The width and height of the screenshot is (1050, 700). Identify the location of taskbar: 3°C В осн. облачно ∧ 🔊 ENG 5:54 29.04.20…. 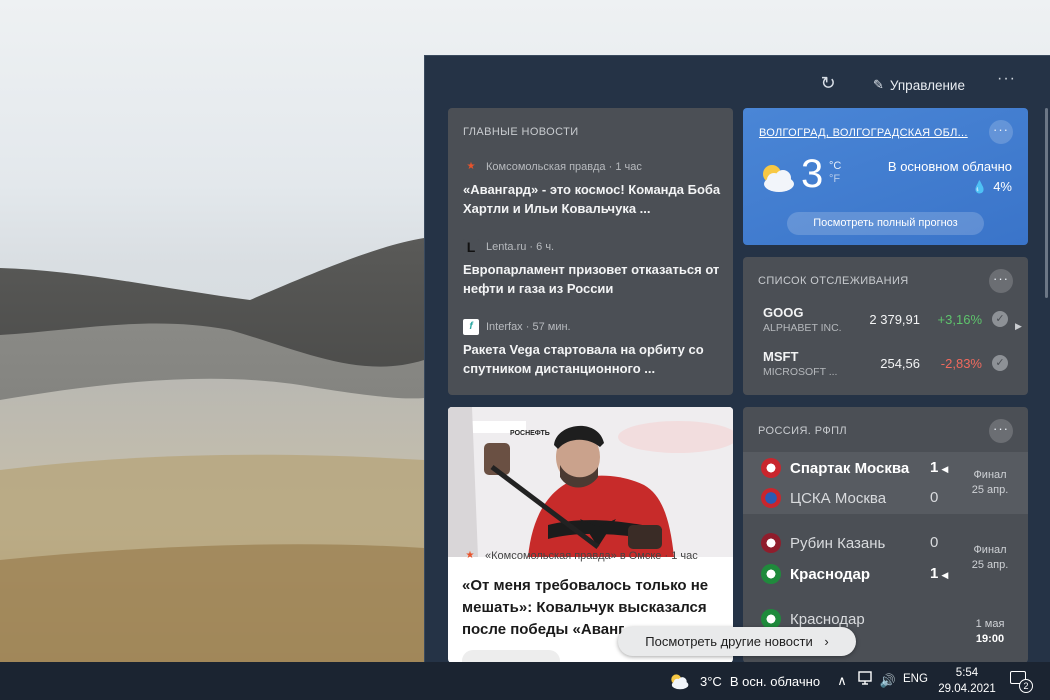
(525, 681).